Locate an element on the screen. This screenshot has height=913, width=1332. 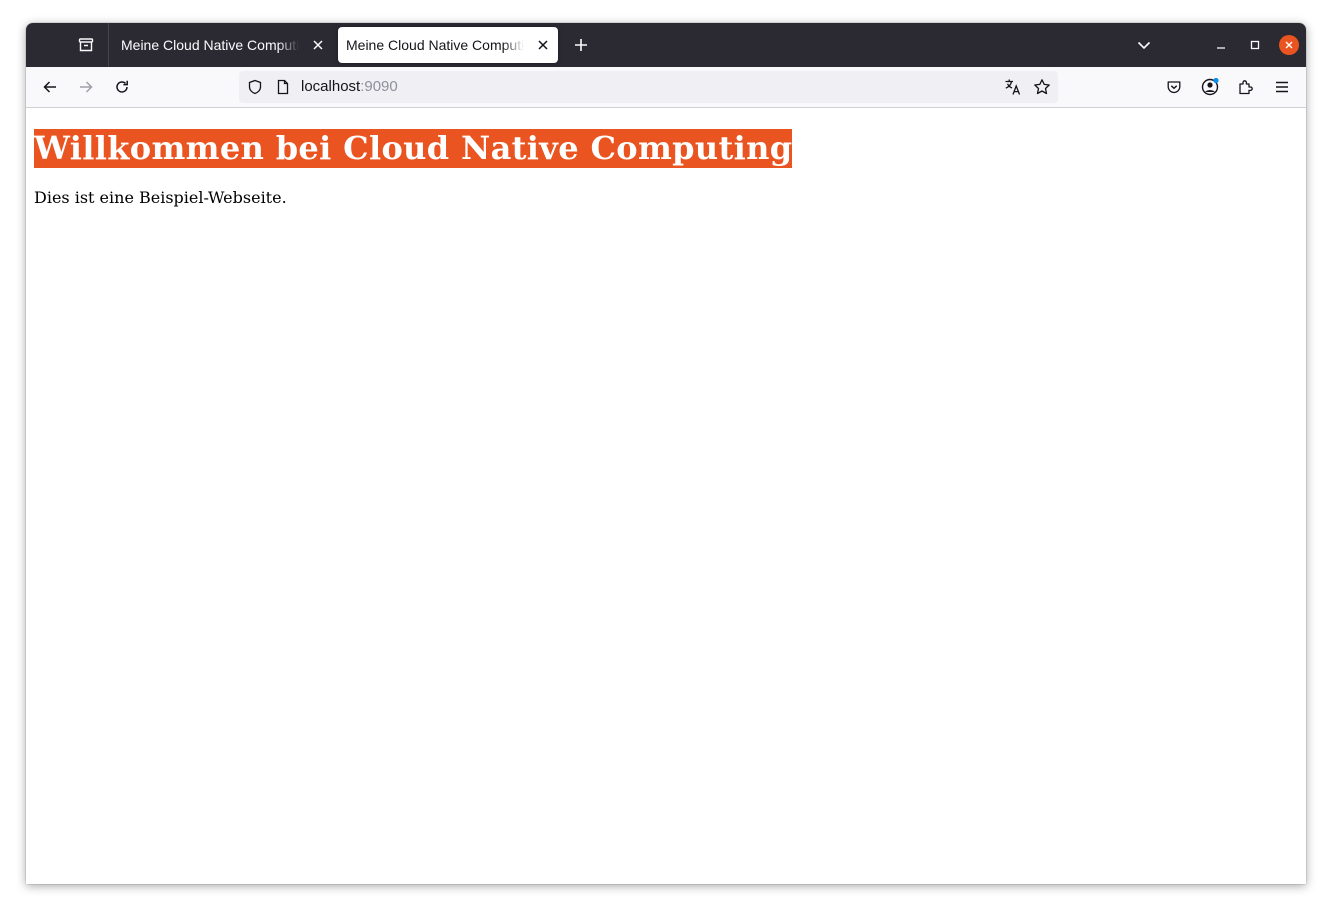
shield-icon is located at coordinates (255, 87).